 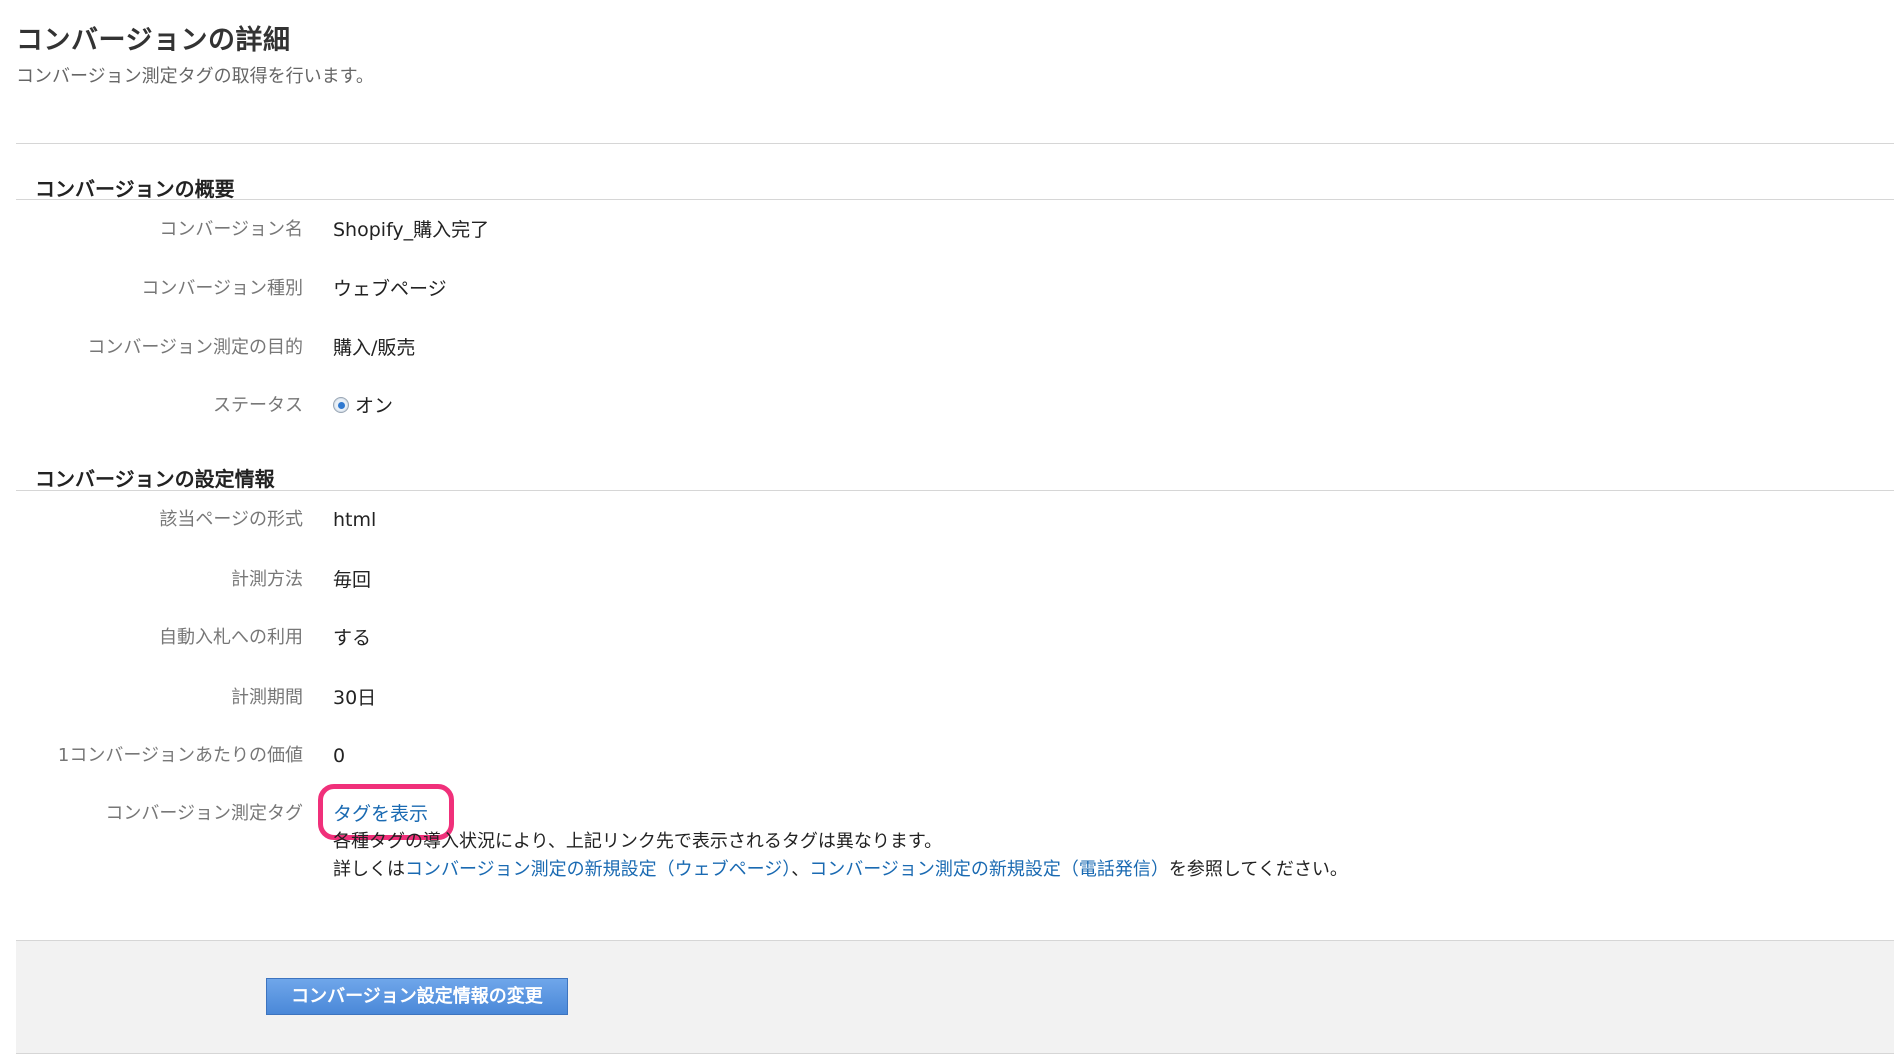 I want to click on row-status: ステータス オン, so click(x=947, y=406).